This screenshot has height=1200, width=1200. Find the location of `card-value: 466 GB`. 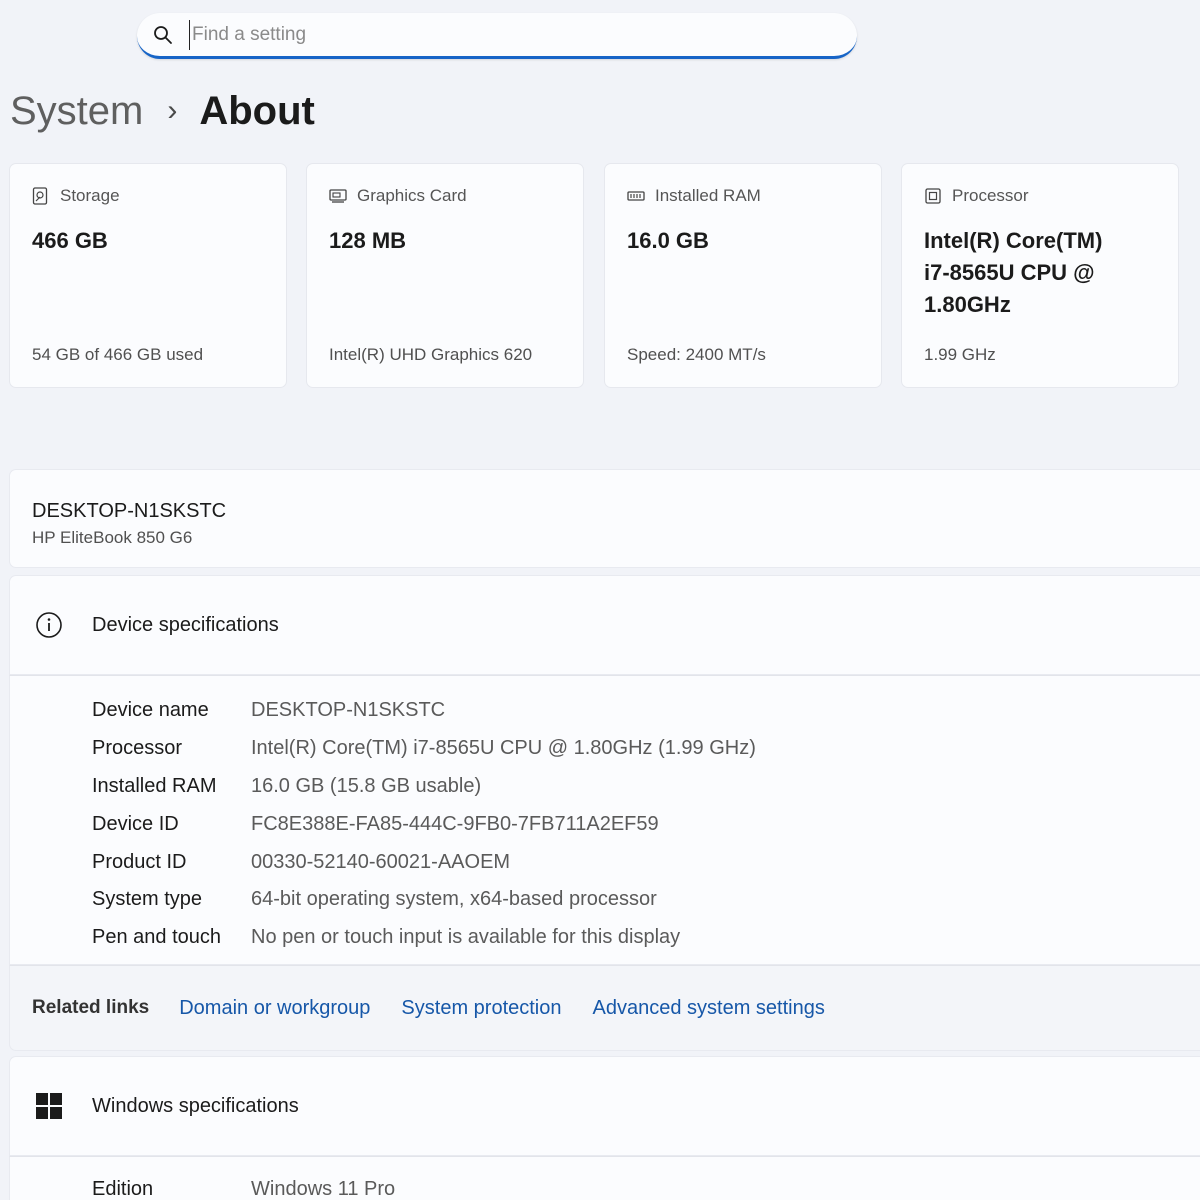

card-value: 466 GB is located at coordinates (70, 240).